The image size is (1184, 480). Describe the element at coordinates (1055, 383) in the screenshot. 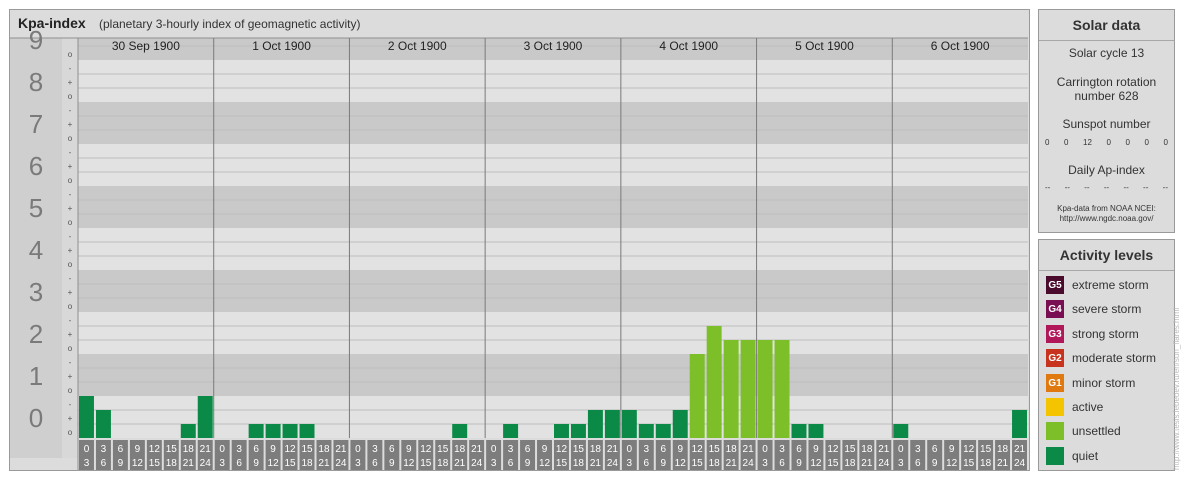

I see `legend-swatch: G1` at that location.